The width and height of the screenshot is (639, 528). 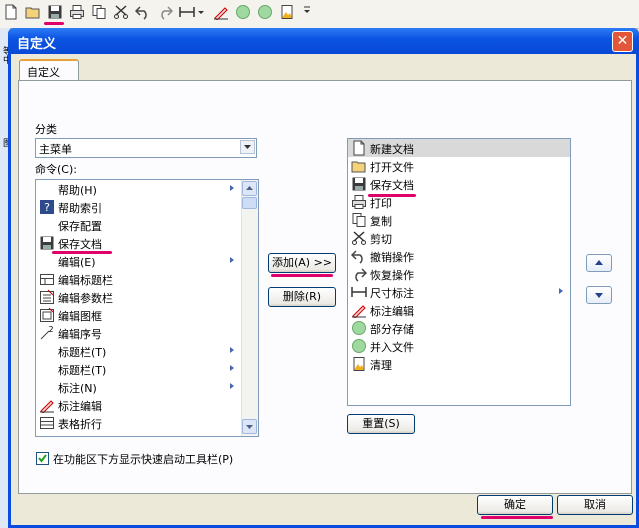 What do you see at coordinates (459, 292) in the screenshot?
I see `list-item: 尺寸标注` at bounding box center [459, 292].